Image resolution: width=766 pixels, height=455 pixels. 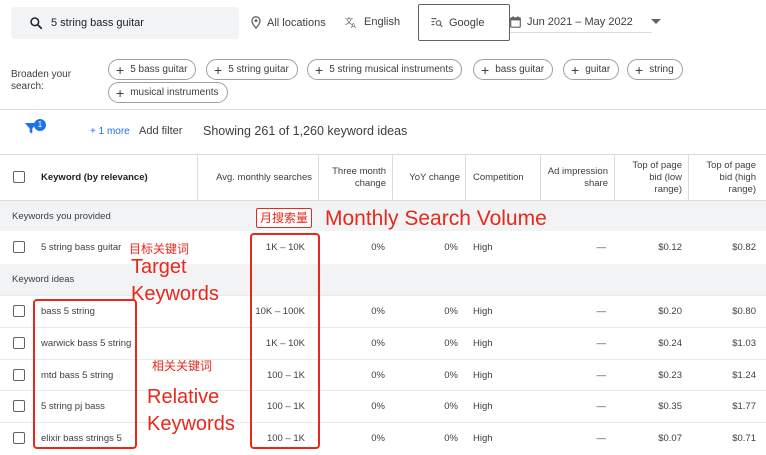 I want to click on monthly-volume-cn-label: 月搜索量, so click(x=284, y=218).